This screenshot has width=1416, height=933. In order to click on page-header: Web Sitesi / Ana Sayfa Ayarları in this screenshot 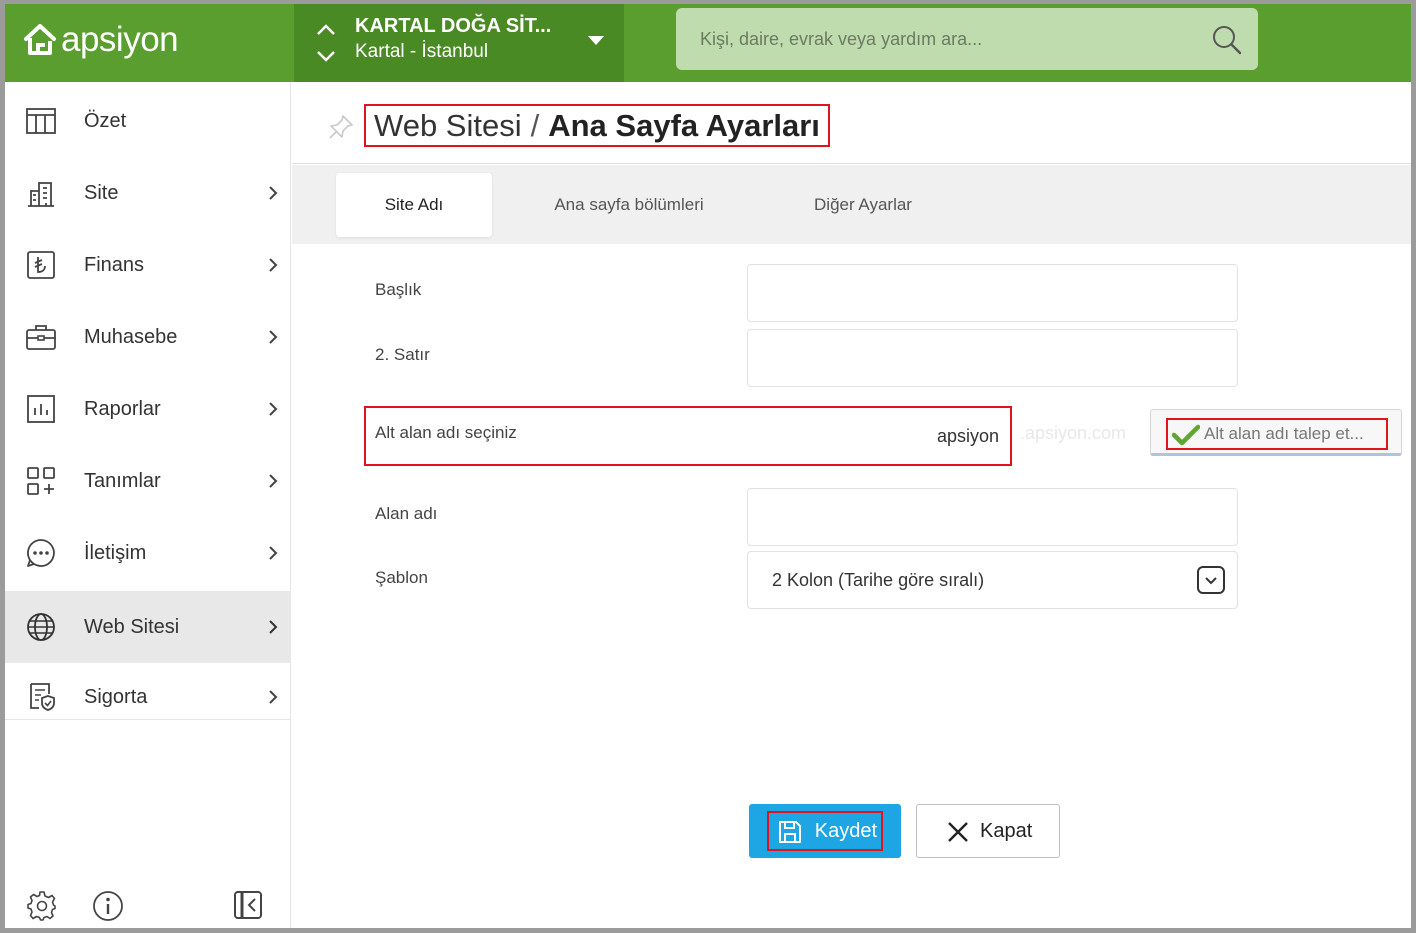, I will do `click(851, 123)`.